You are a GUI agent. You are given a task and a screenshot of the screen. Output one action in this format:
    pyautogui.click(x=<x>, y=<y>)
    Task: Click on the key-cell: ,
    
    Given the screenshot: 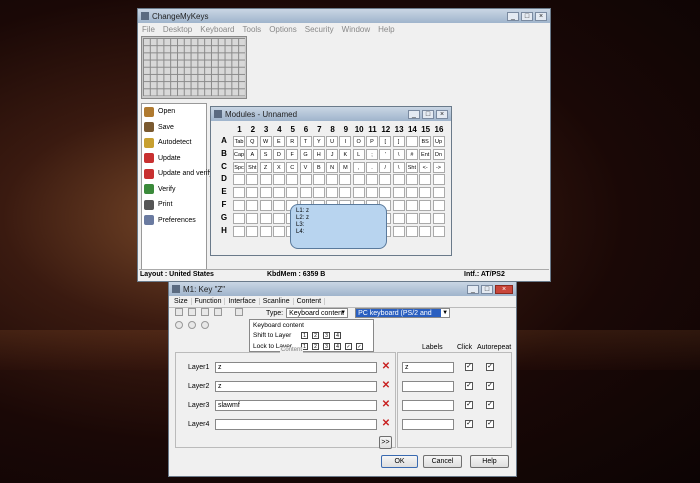 What is the action you would take?
    pyautogui.click(x=358, y=167)
    